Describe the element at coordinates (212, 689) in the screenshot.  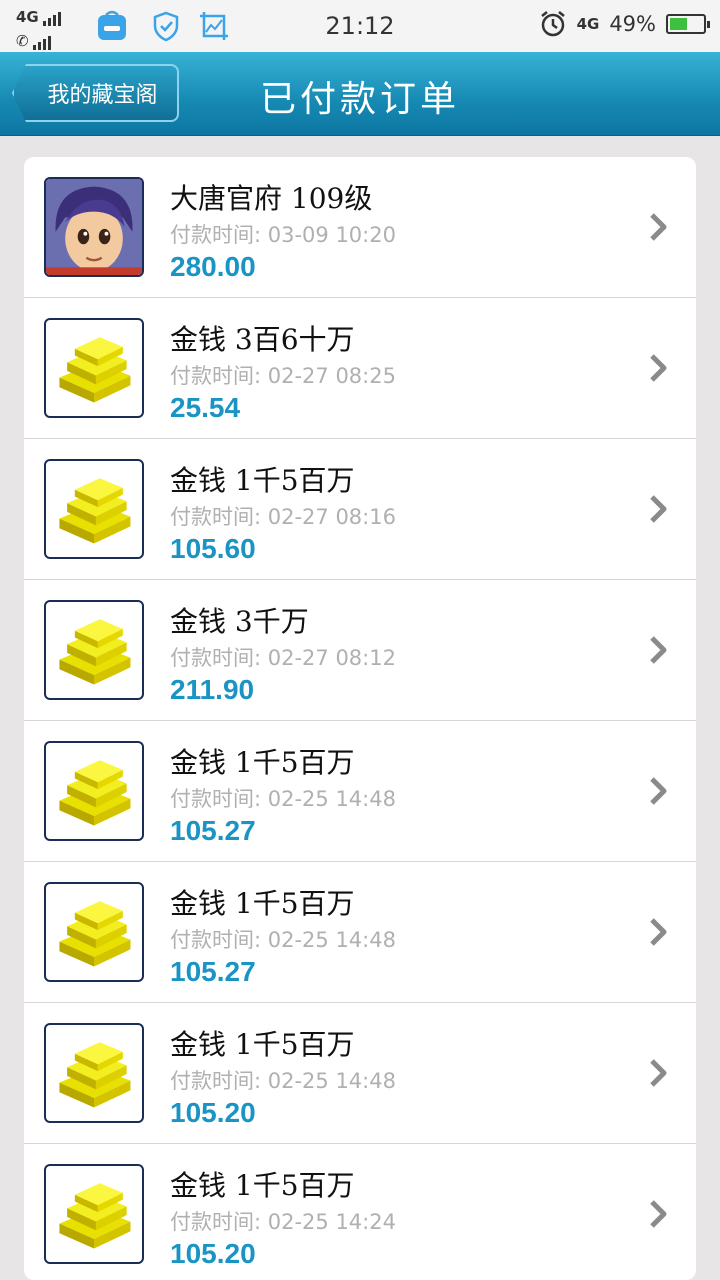
I see `order-amount: 211.90` at that location.